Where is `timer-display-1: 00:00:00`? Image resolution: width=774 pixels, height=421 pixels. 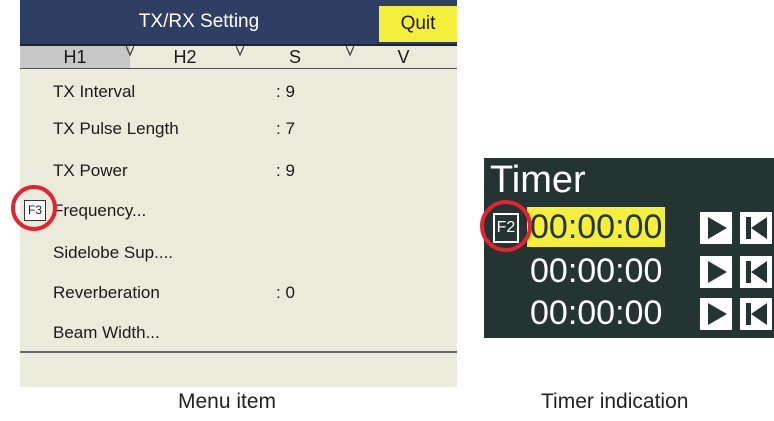
timer-display-1: 00:00:00 is located at coordinates (596, 227).